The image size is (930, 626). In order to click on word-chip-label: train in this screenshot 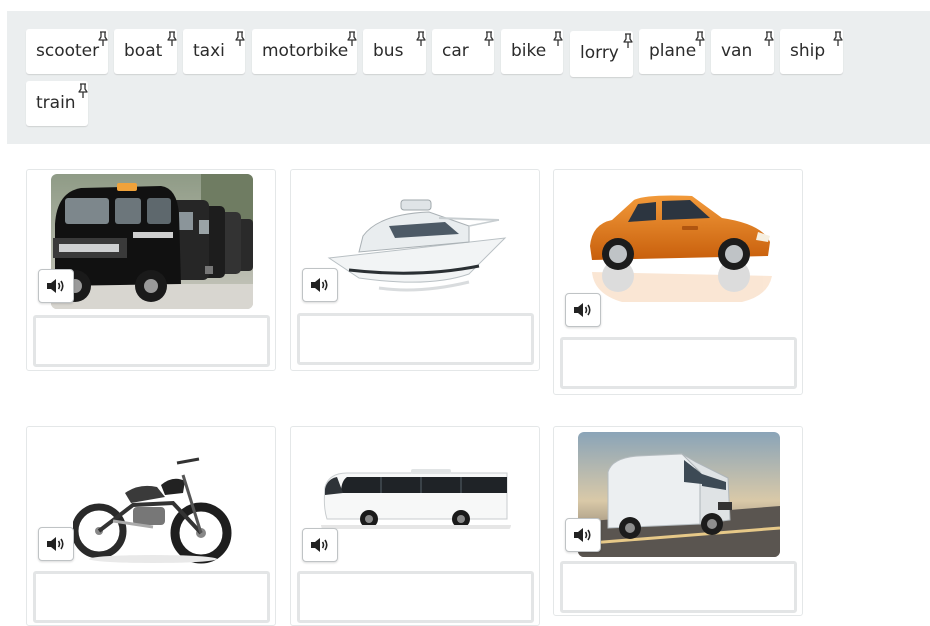, I will do `click(56, 103)`.